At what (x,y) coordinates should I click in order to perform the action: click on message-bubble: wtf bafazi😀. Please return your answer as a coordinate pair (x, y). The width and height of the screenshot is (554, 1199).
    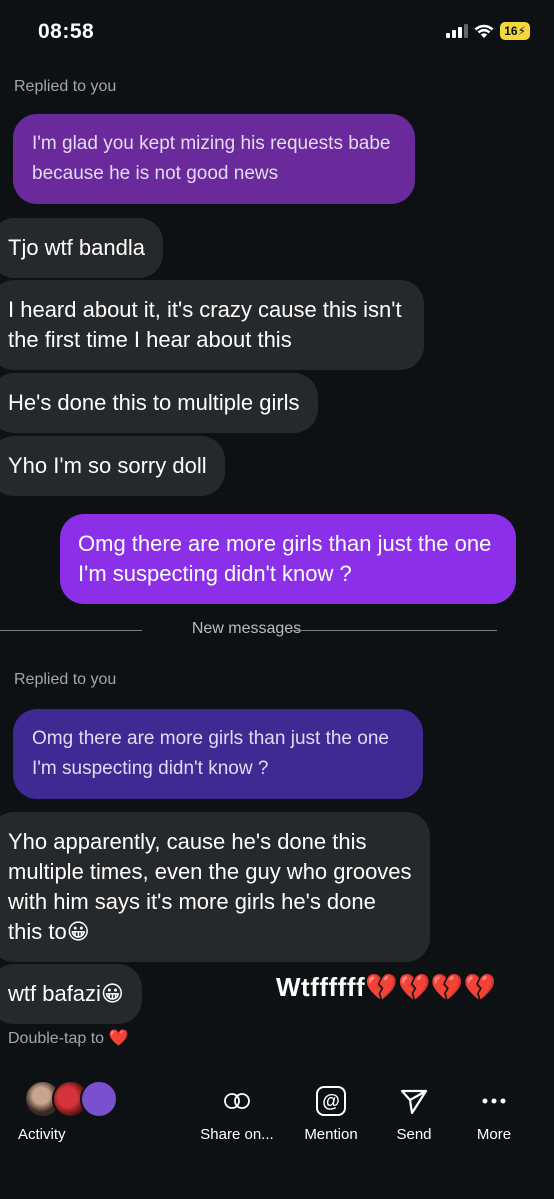
    Looking at the image, I should click on (71, 994).